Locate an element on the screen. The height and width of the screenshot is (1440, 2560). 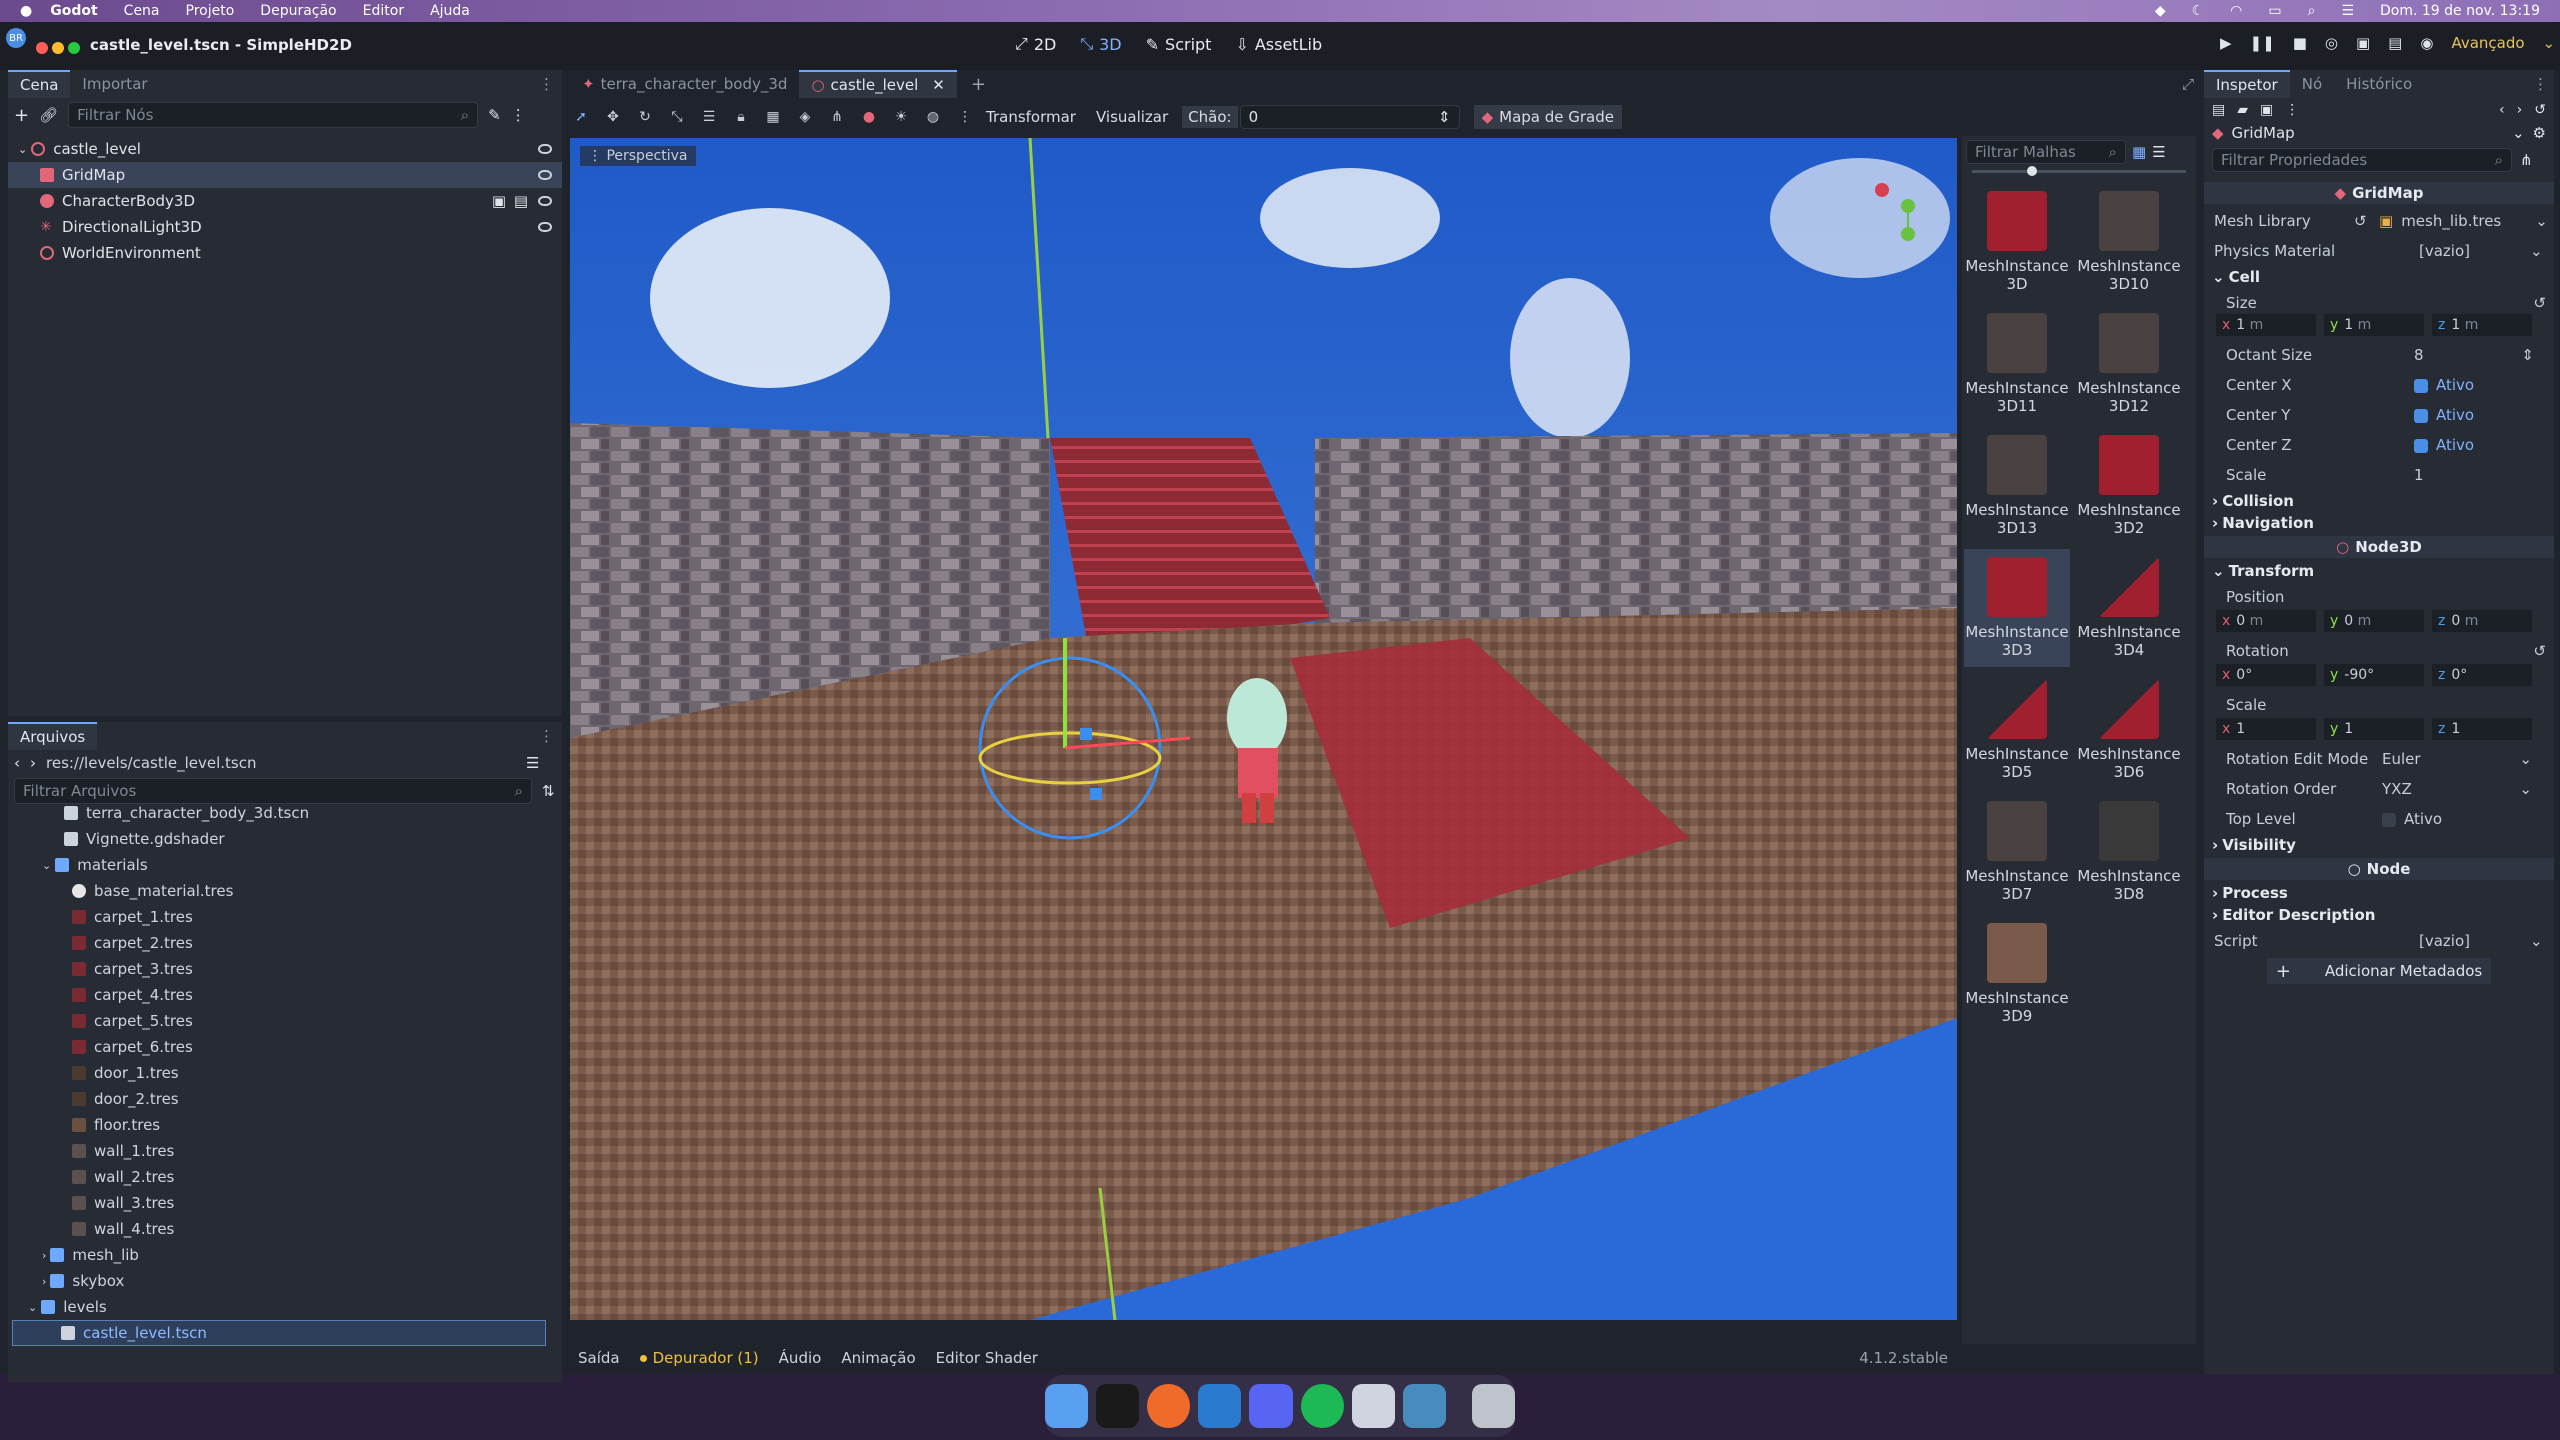
center-y-checkbox: Ativo is located at coordinates (2444, 415).